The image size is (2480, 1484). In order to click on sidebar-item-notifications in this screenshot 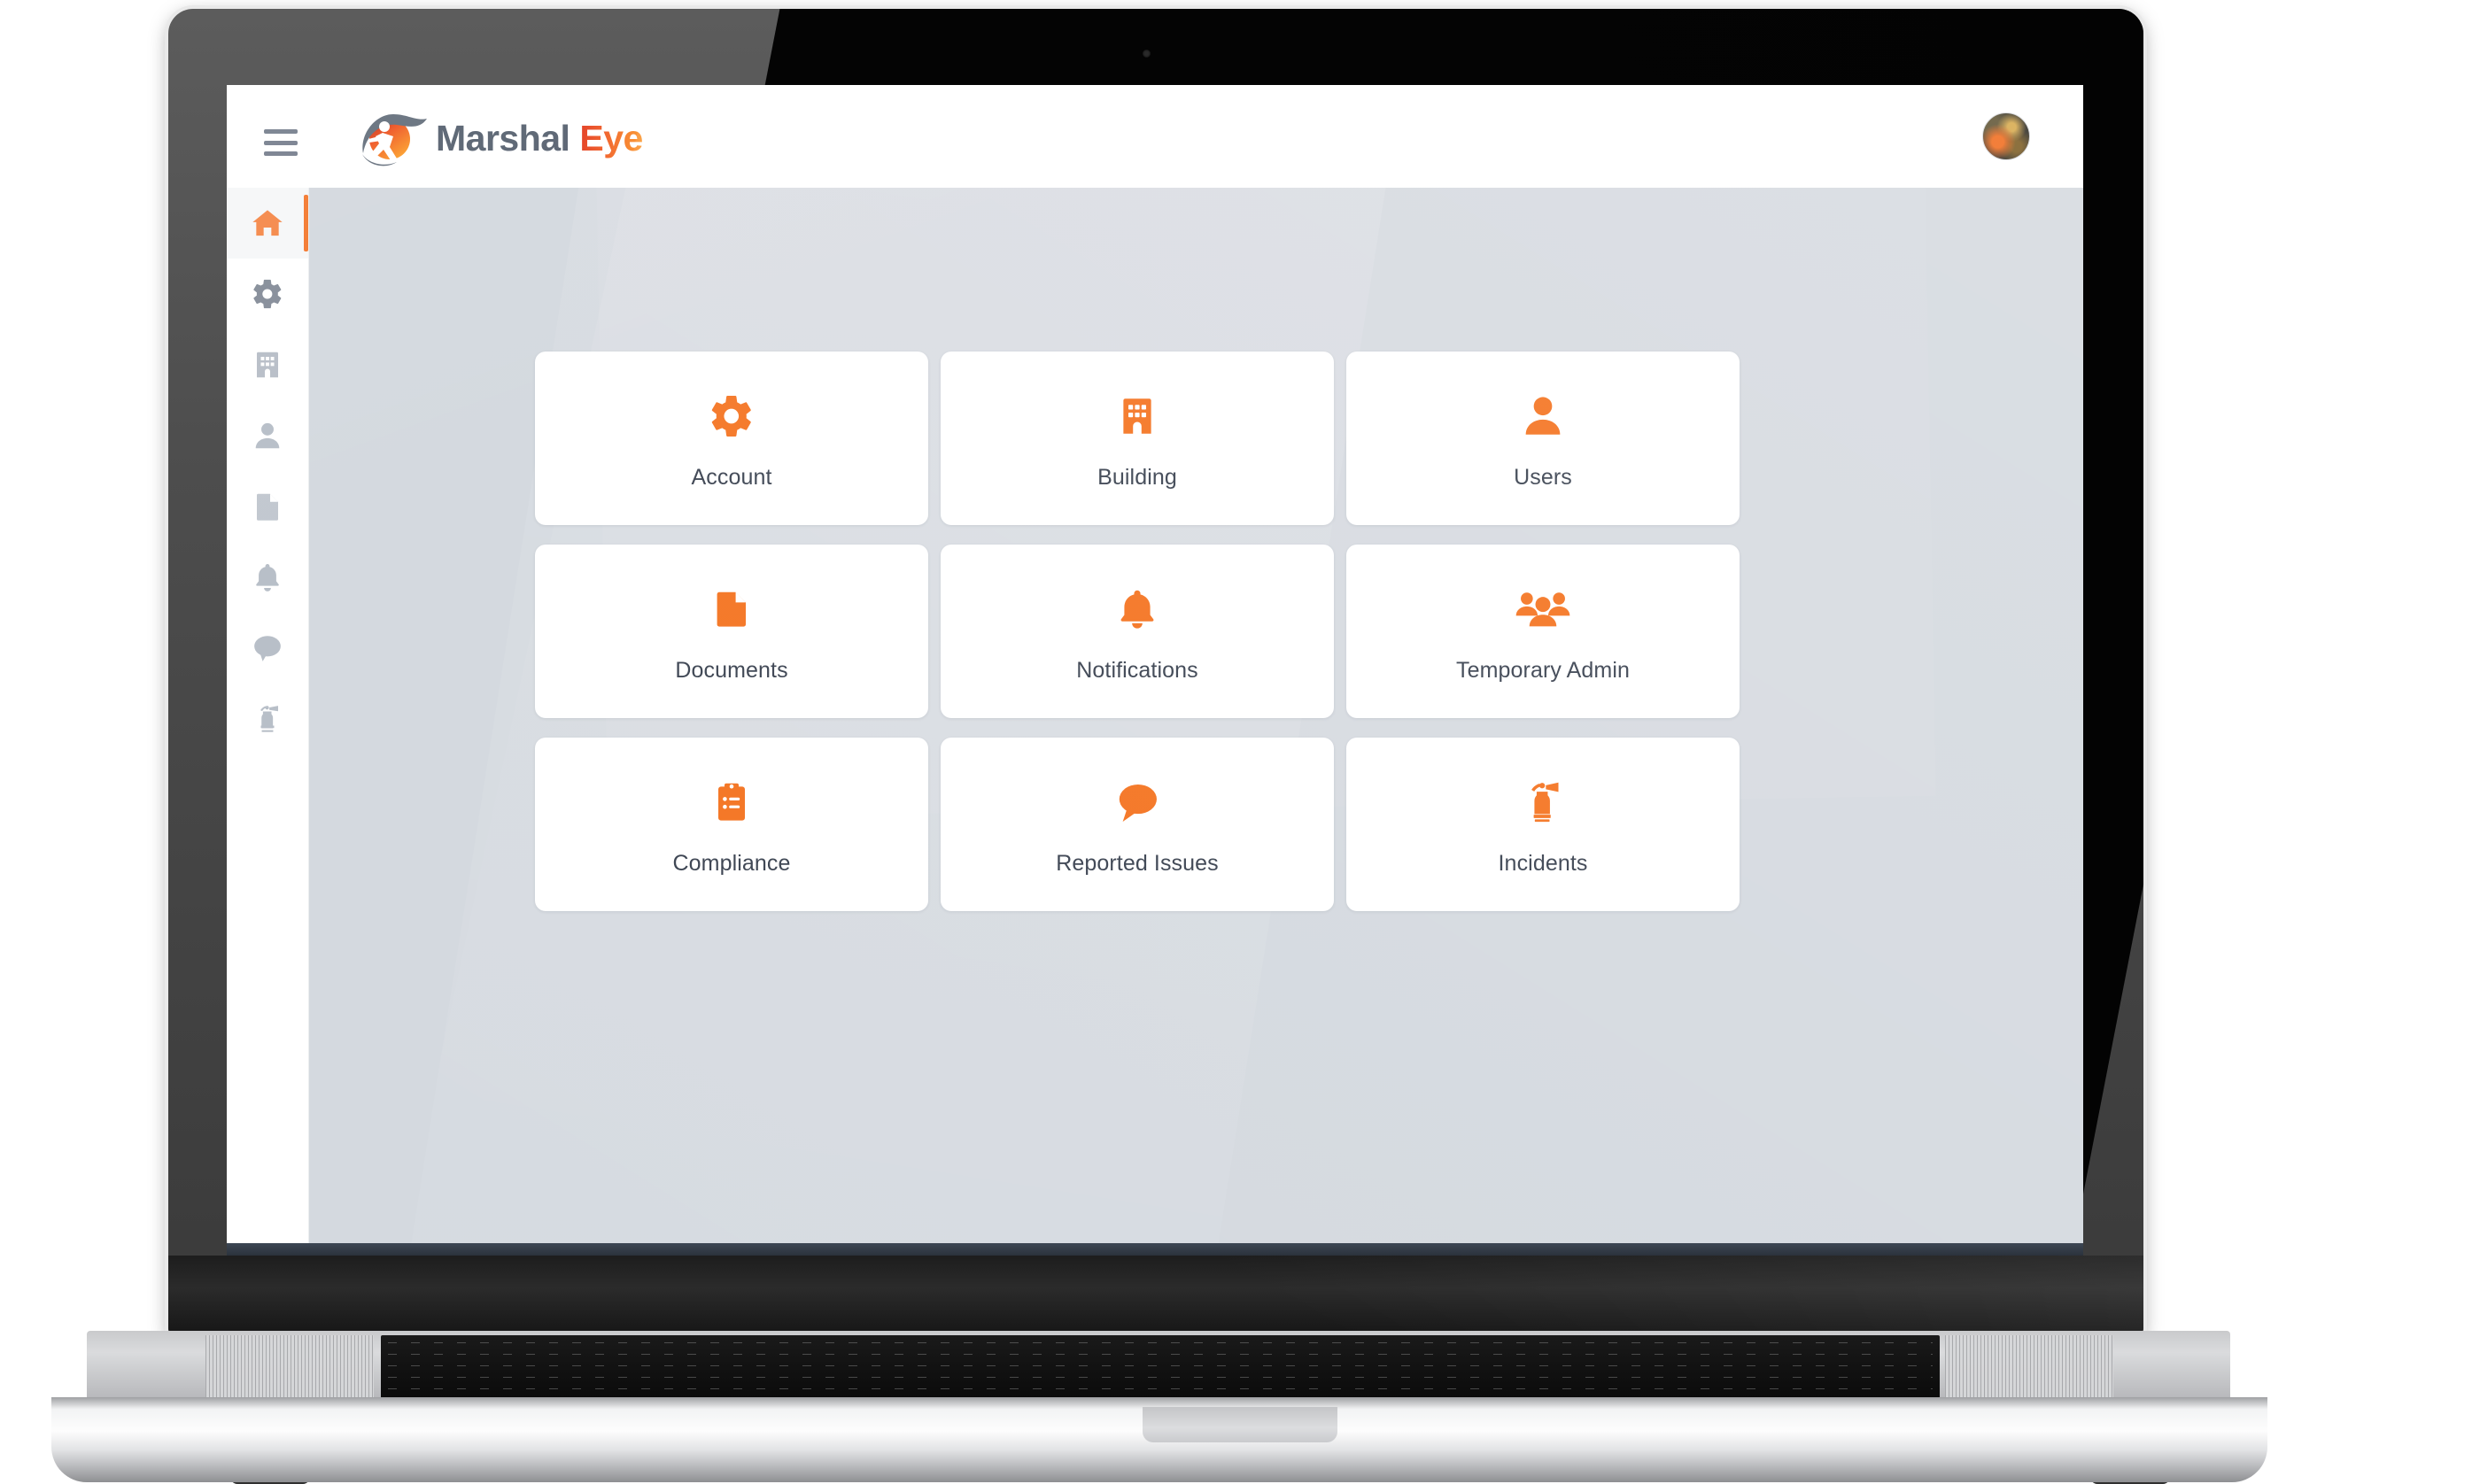, I will do `click(267, 577)`.